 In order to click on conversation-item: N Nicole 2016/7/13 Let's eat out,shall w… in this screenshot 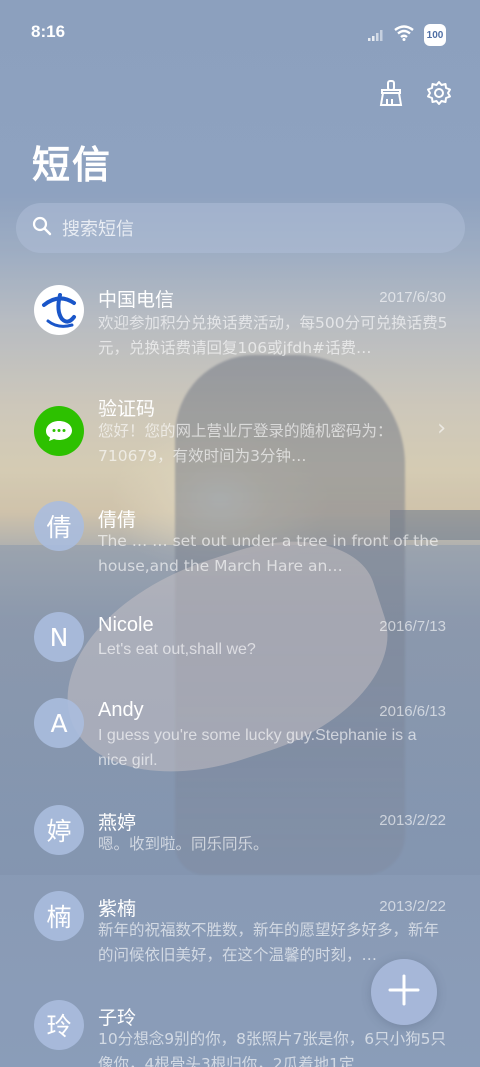, I will do `click(240, 640)`.